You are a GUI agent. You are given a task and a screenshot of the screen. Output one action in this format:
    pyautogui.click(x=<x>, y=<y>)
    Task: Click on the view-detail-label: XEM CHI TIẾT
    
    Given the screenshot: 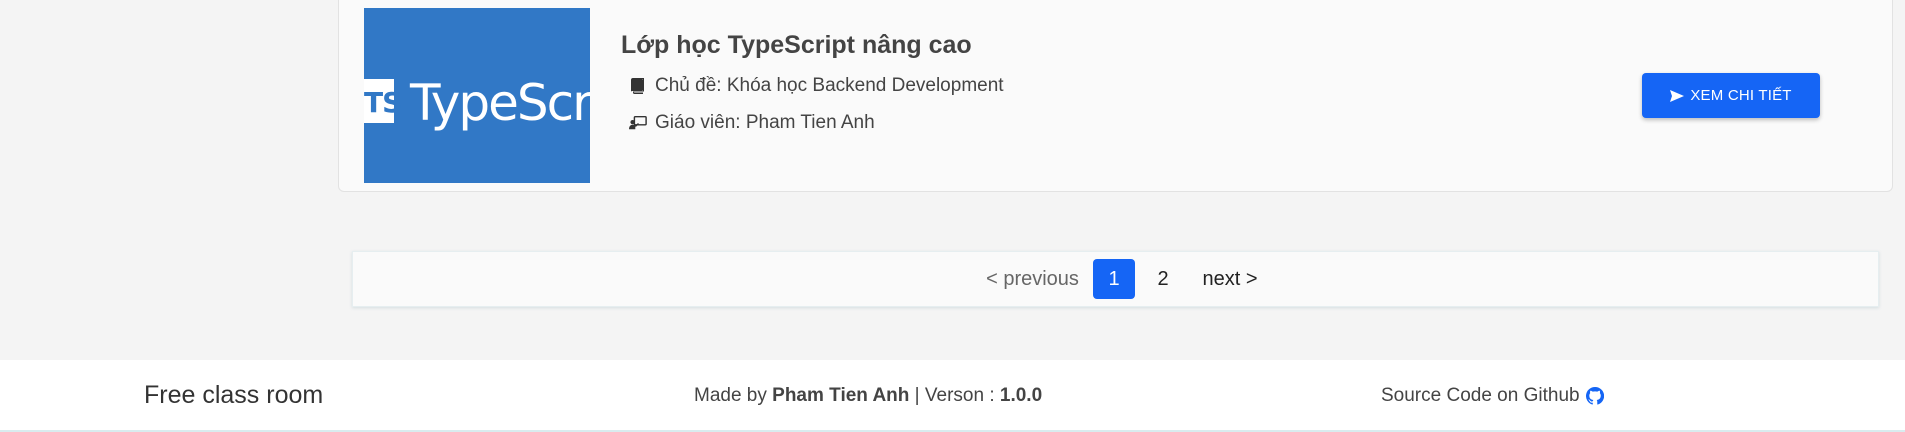 What is the action you would take?
    pyautogui.click(x=1741, y=95)
    